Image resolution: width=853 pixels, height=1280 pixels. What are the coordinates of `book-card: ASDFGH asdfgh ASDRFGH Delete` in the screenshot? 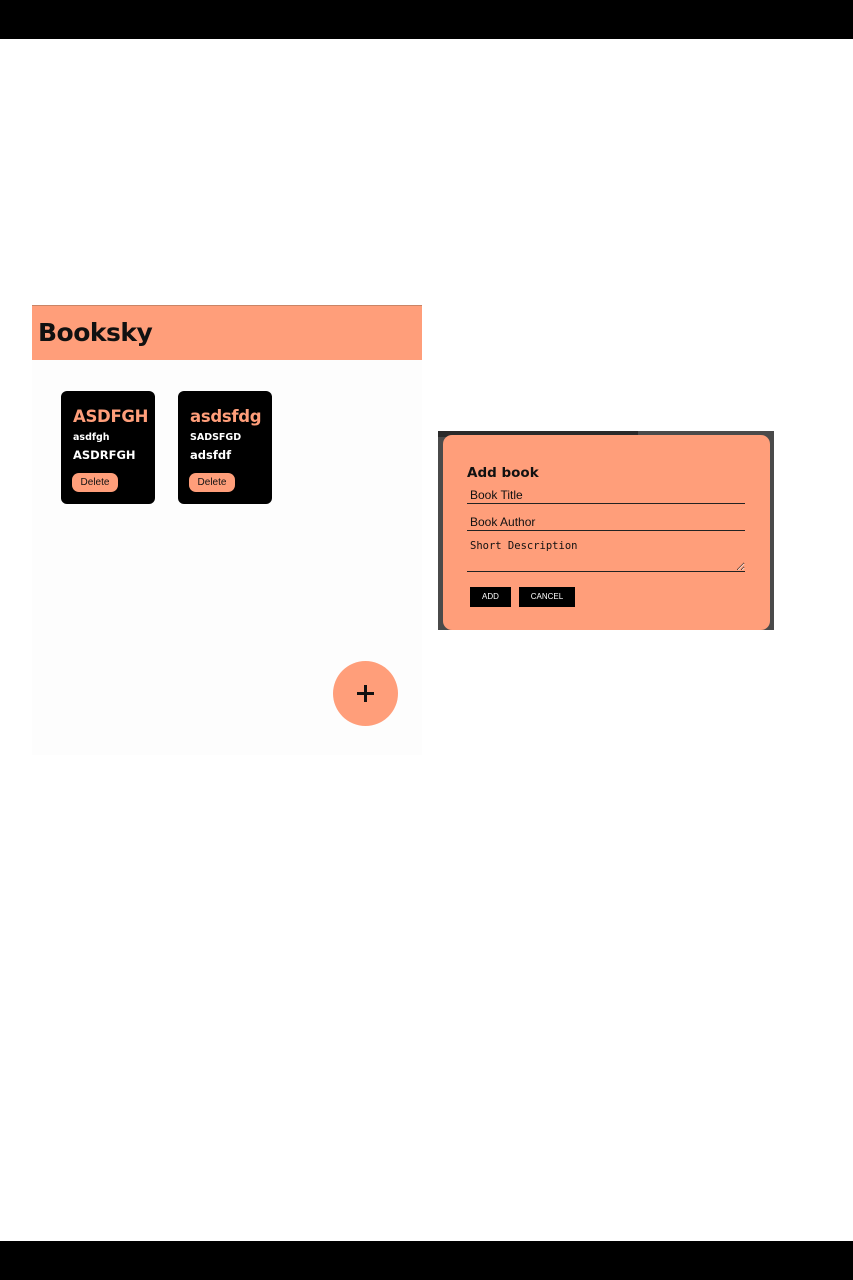 It's located at (108, 447).